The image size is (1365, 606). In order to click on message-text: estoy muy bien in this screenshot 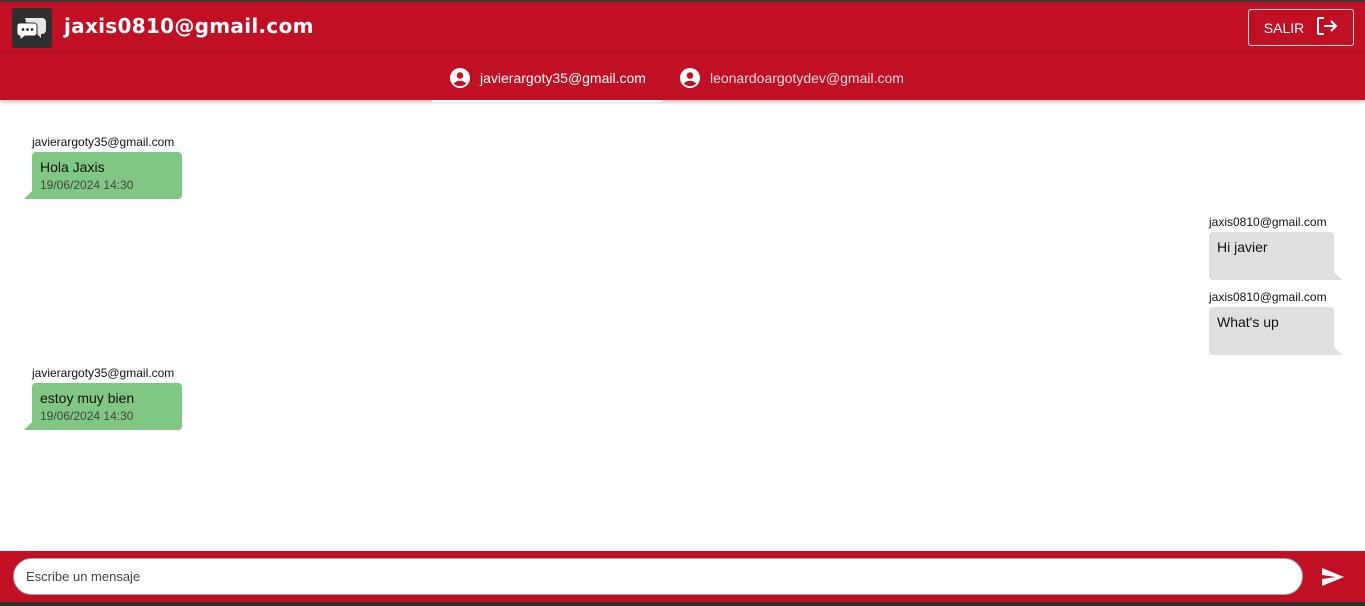, I will do `click(87, 398)`.